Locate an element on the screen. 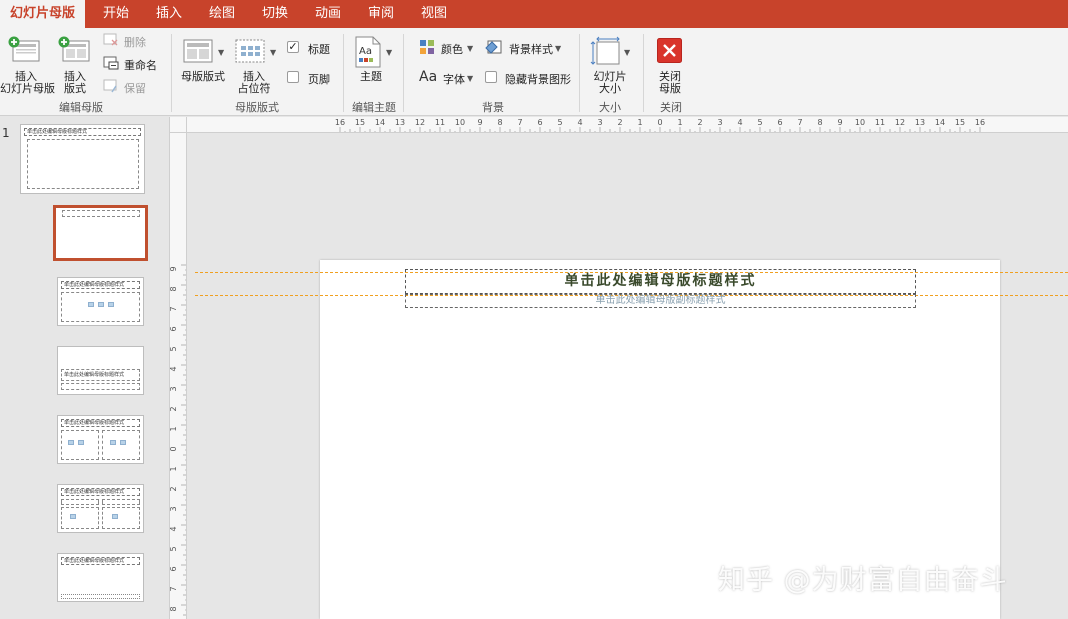 This screenshot has height=619, width=1068. thumbnail-layout-section-header: 单击此处编辑母版标题样式 is located at coordinates (100, 370).